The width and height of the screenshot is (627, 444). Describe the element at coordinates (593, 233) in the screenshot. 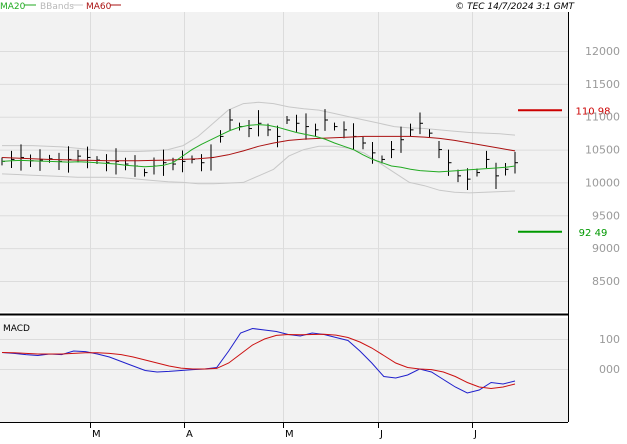

I see `support-level-label: 92 49` at that location.